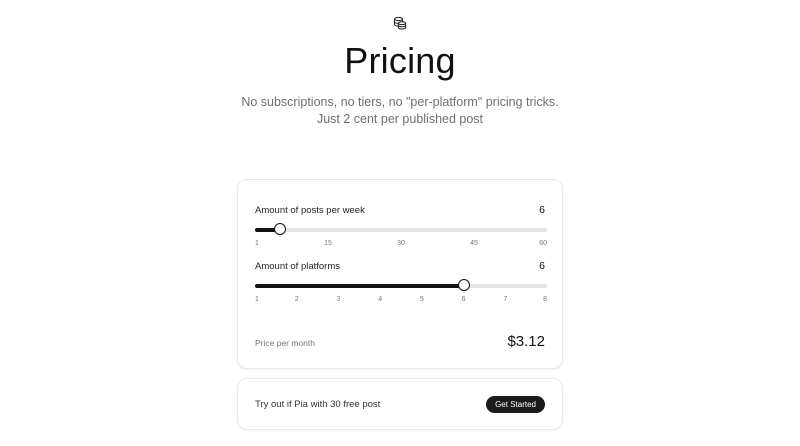 The image size is (800, 446). Describe the element at coordinates (400, 60) in the screenshot. I see `page-title: Pricing` at that location.